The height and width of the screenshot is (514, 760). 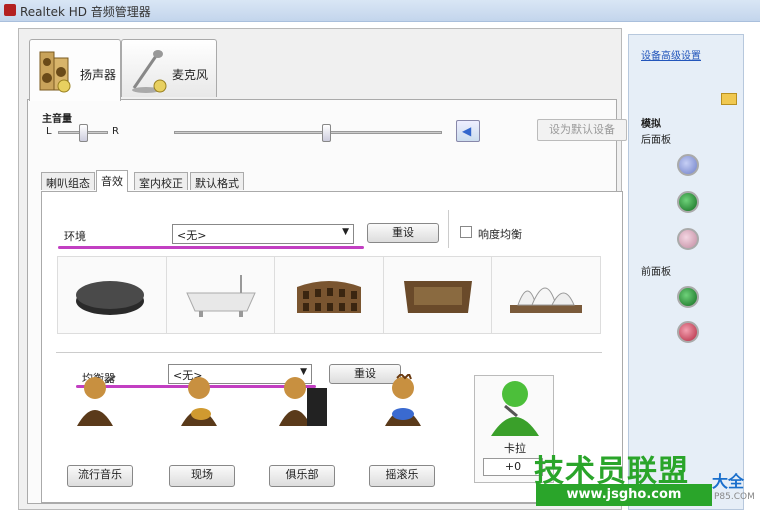 I want to click on watermark-small-text: P85.COM, so click(x=734, y=497).